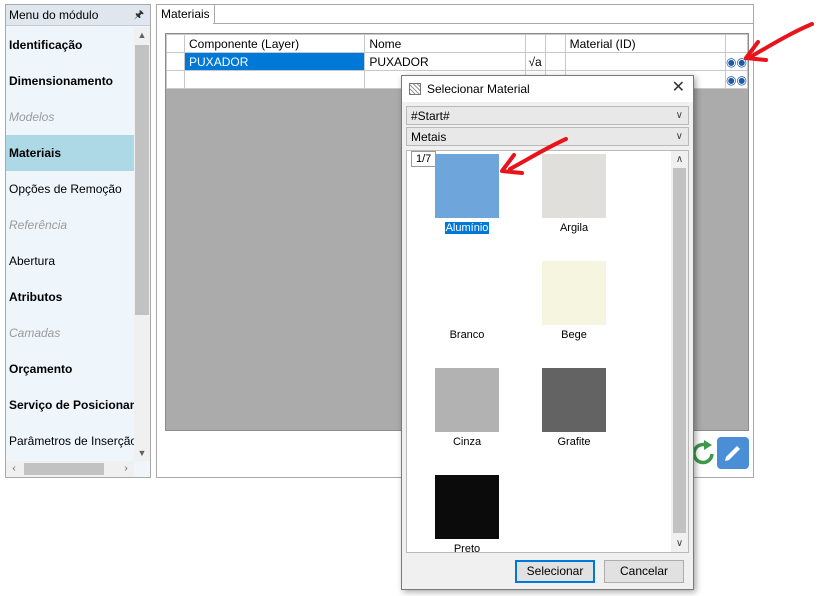  I want to click on pin-icon: 🖈, so click(139, 15).